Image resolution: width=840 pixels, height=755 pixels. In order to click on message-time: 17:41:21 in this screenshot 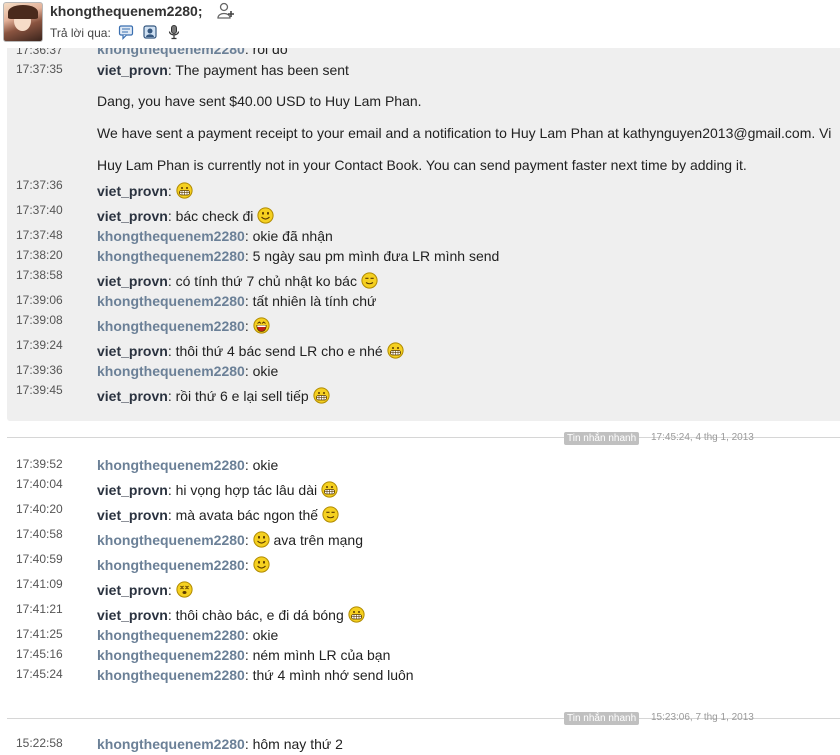, I will do `click(39, 609)`.